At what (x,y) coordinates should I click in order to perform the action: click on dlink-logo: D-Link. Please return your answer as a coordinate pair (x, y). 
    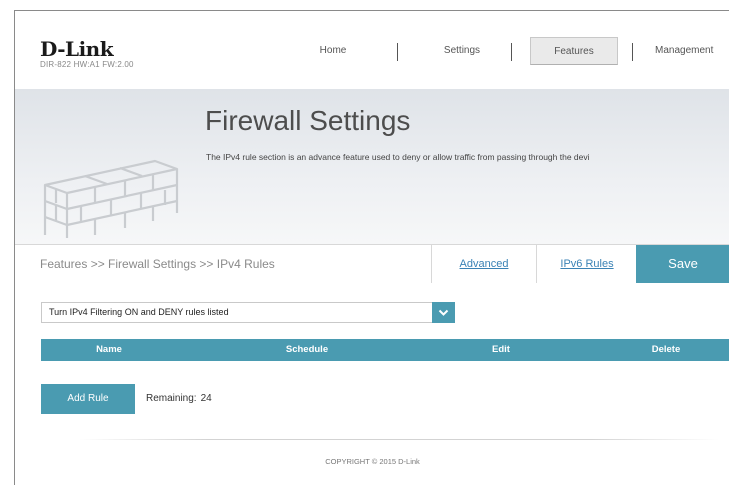
    Looking at the image, I should click on (77, 49).